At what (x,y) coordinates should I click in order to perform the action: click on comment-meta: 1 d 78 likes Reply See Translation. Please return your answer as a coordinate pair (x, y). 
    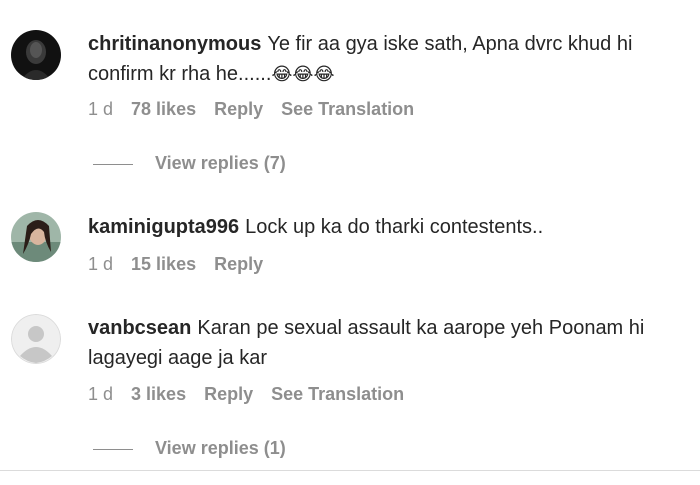
    Looking at the image, I should click on (260, 111).